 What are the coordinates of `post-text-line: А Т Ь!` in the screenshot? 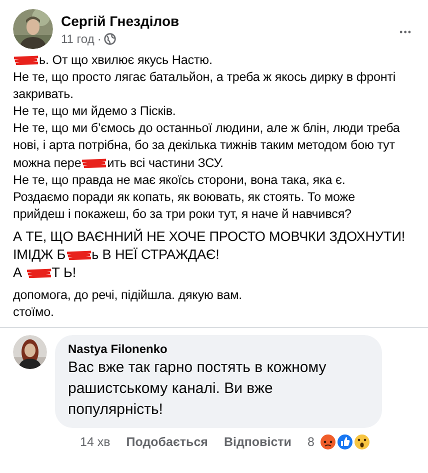 It's located at (45, 273).